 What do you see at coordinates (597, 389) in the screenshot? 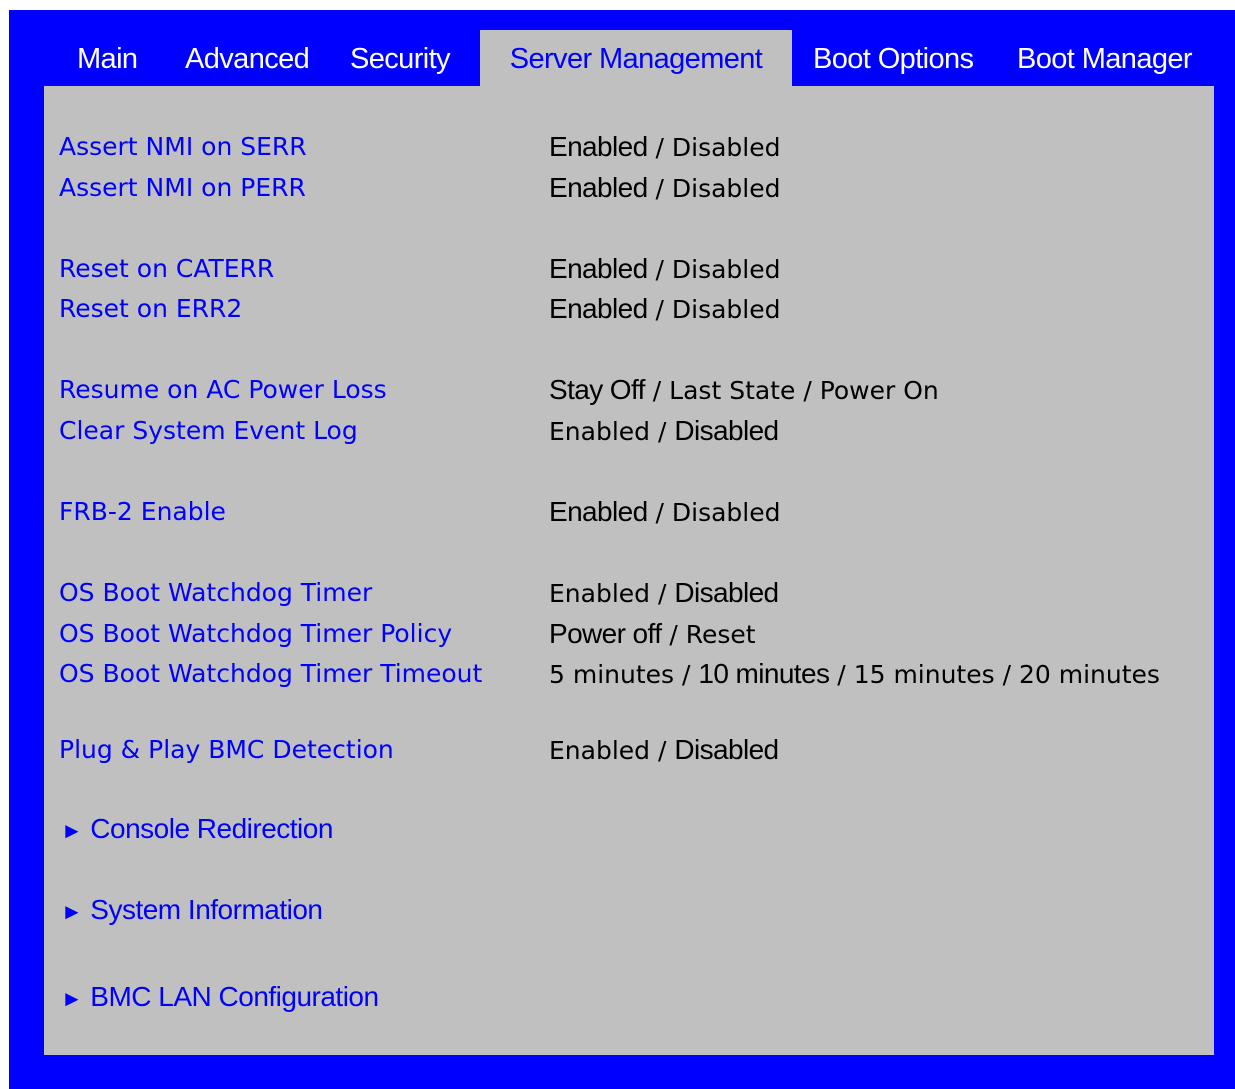
I see `option-selected: Stay Off` at bounding box center [597, 389].